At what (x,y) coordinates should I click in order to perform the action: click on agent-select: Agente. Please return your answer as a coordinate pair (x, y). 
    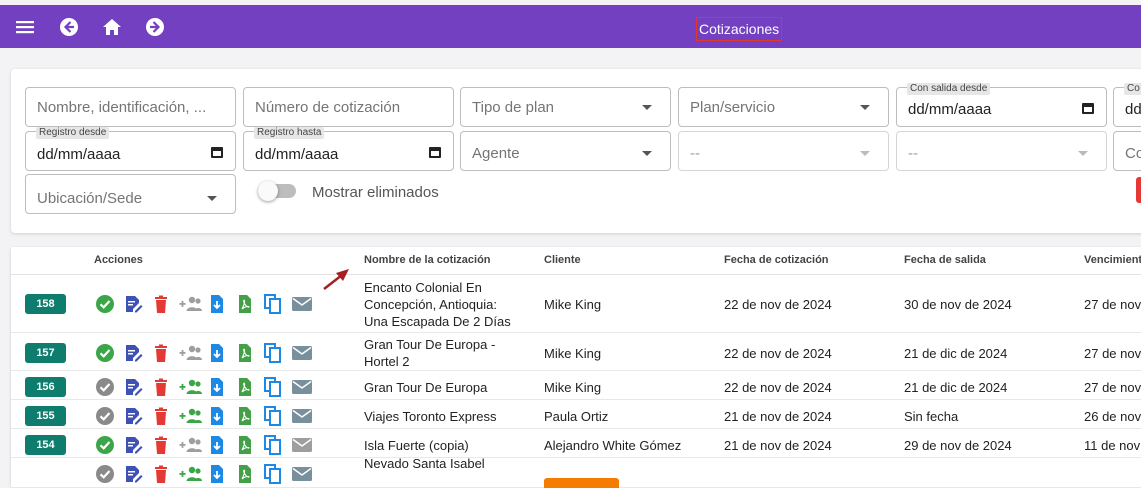
    Looking at the image, I should click on (565, 151).